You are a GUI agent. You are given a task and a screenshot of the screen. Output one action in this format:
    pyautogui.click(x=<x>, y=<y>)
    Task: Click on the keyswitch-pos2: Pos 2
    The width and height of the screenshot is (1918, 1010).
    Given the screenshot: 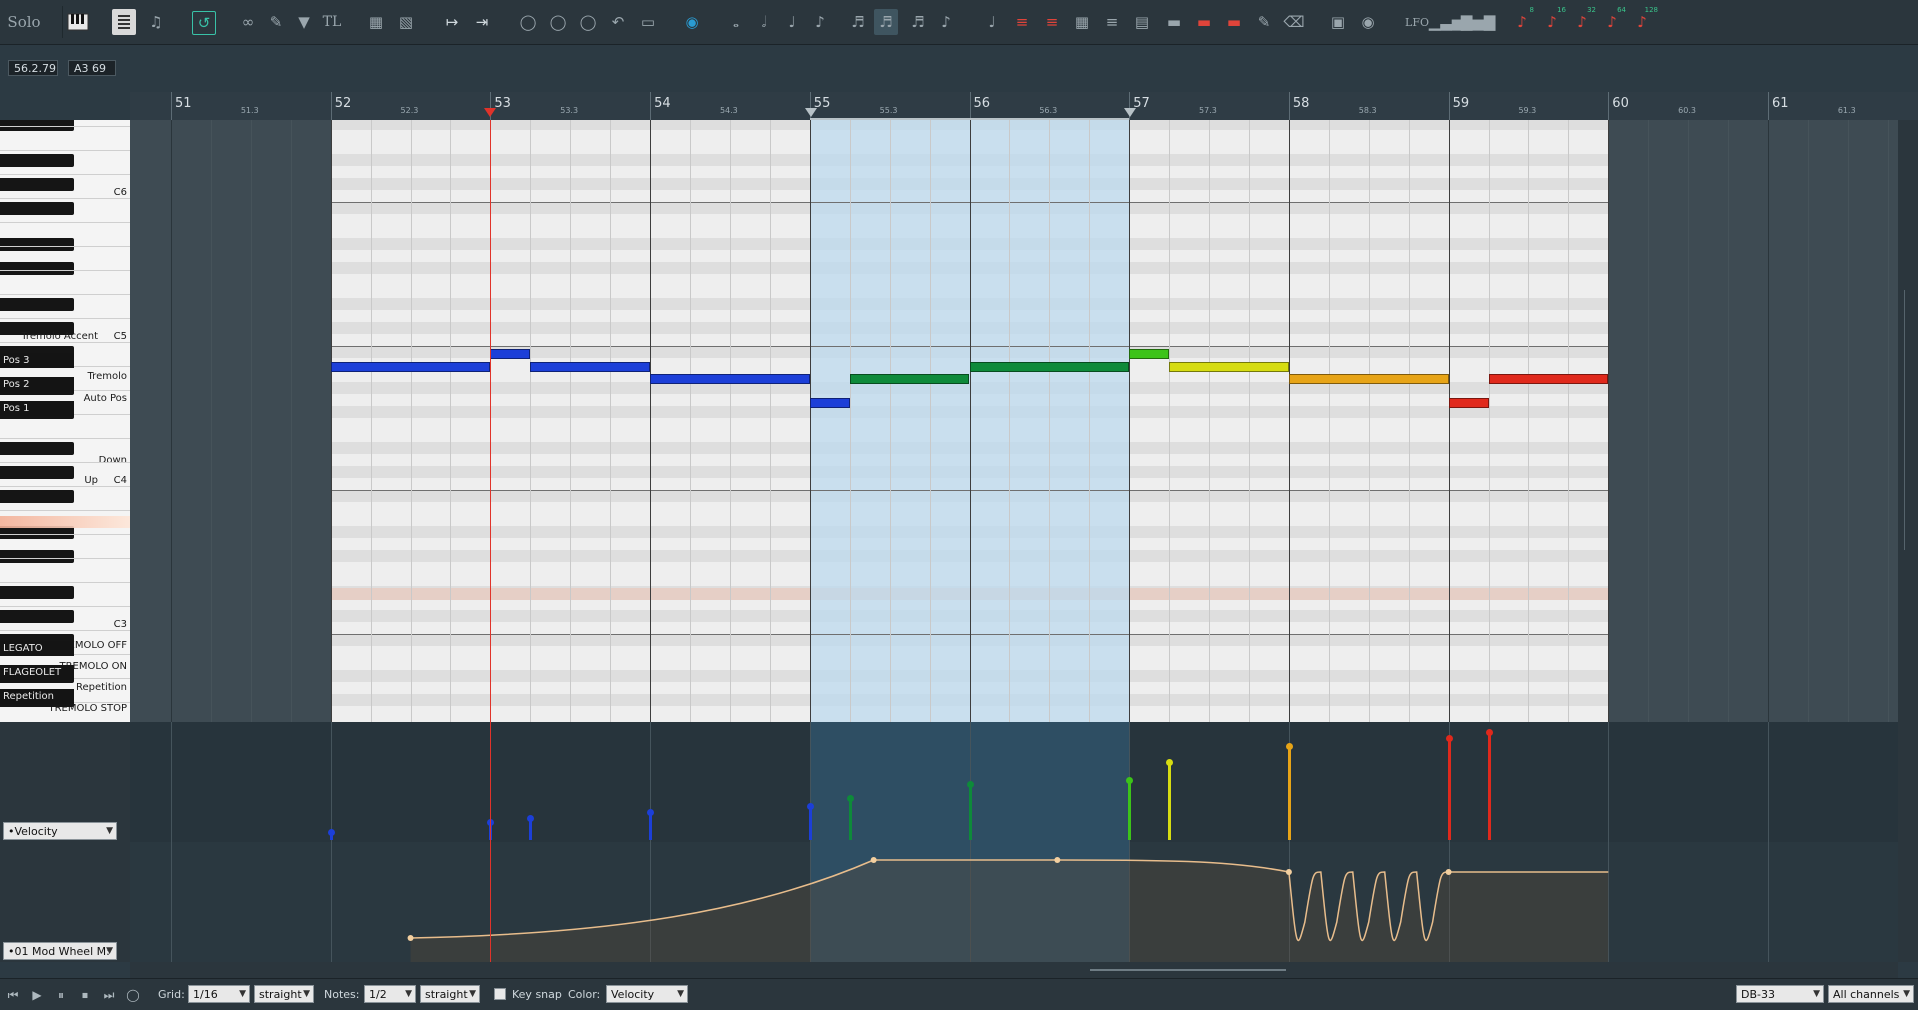 What is the action you would take?
    pyautogui.click(x=37, y=384)
    